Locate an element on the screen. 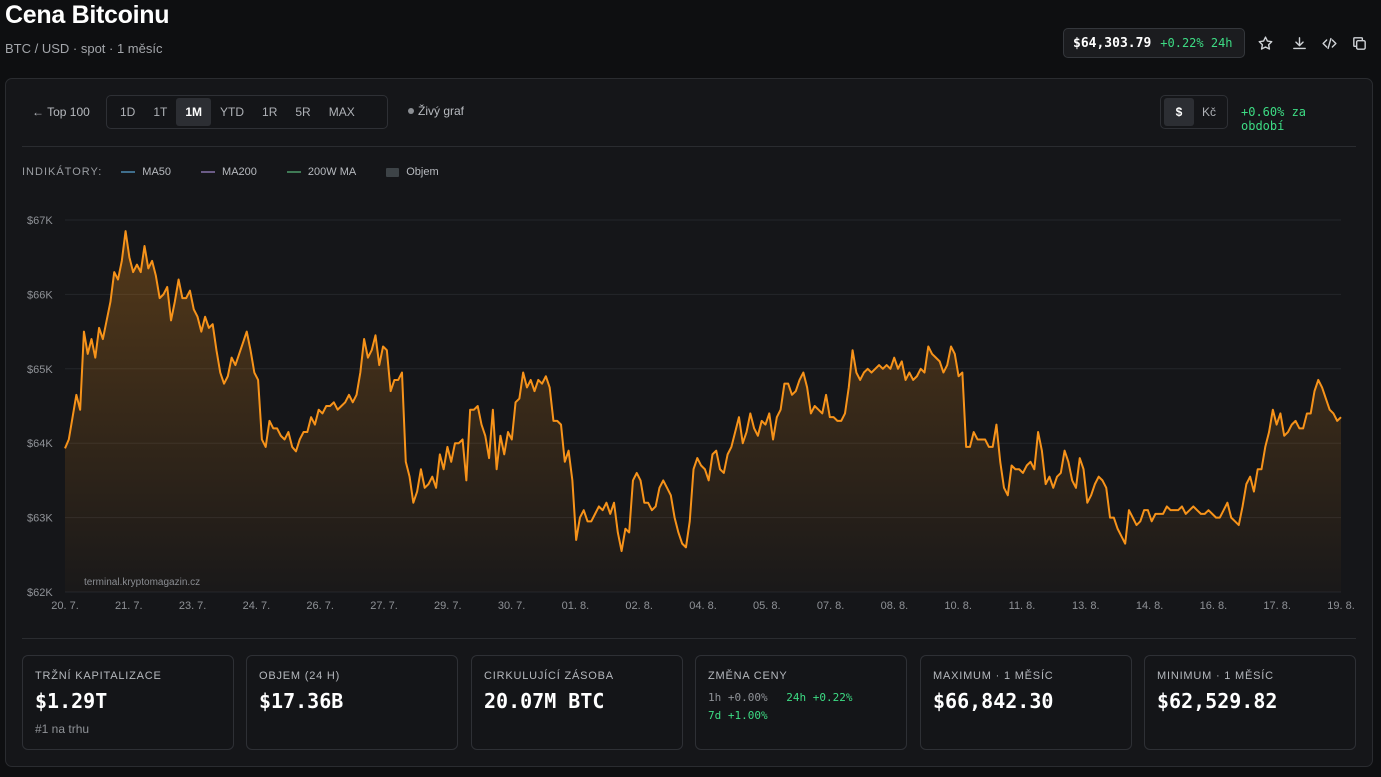 The height and width of the screenshot is (777, 1381). x-tick-label: 26. 7. is located at coordinates (320, 606).